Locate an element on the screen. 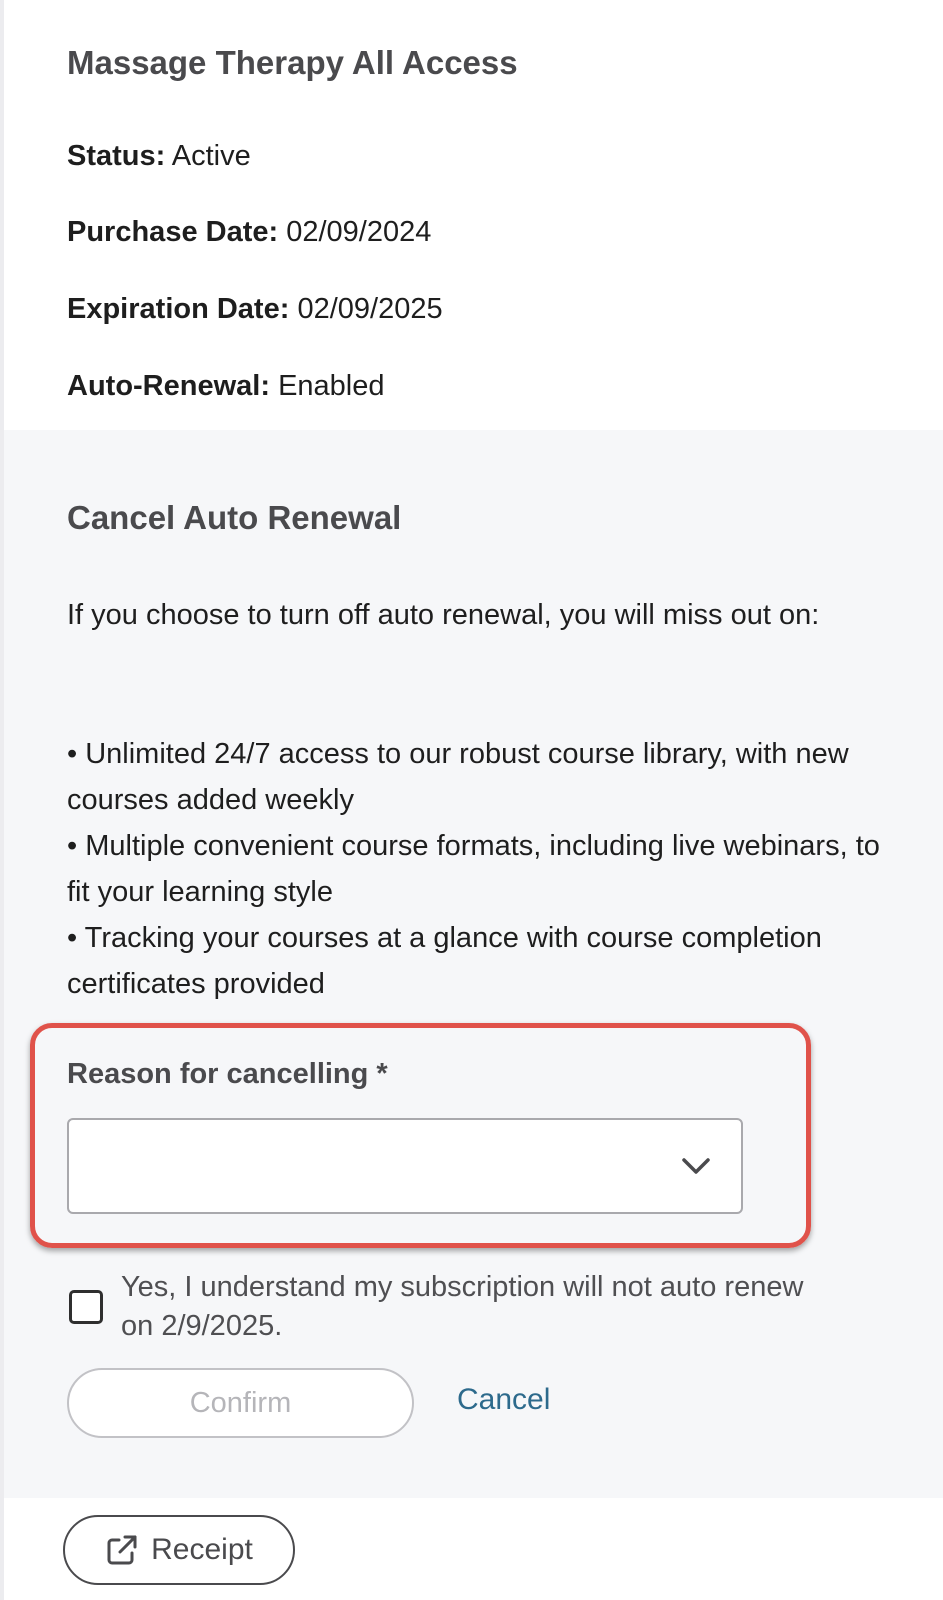 The width and height of the screenshot is (943, 1600). status-row: Status: Active is located at coordinates (159, 156).